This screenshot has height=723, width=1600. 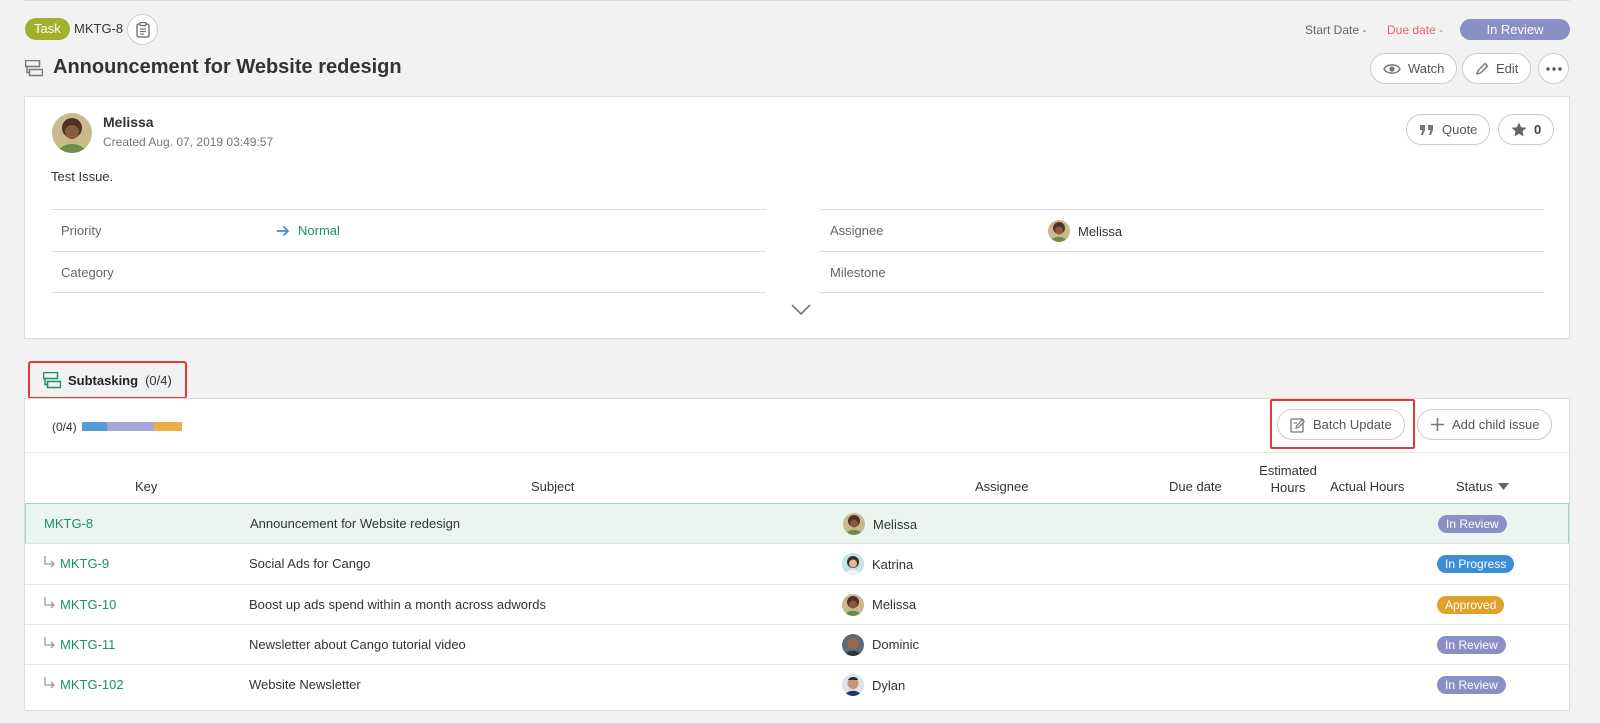 I want to click on row-subject: Announcement for Website redesign, so click(x=355, y=523).